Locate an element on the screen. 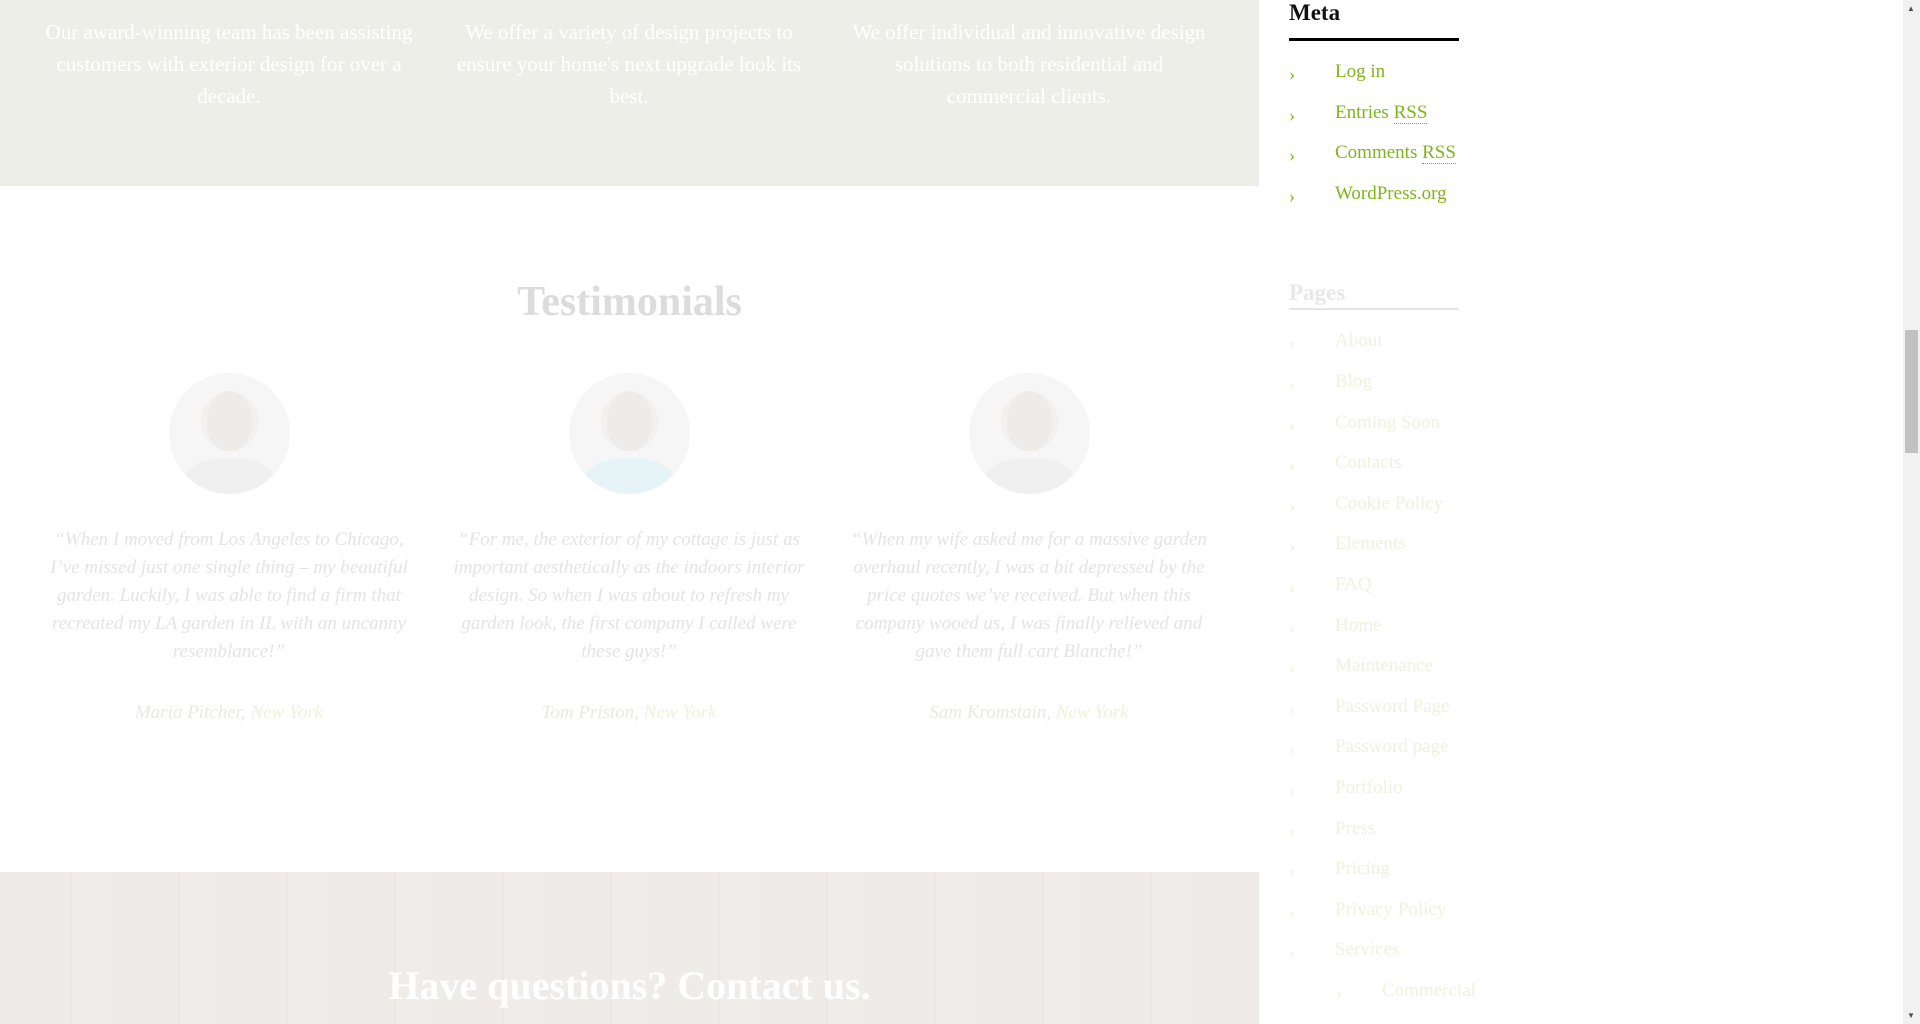 The width and height of the screenshot is (1920, 1024). page-item: › Coming Soon is located at coordinates (1374, 431).